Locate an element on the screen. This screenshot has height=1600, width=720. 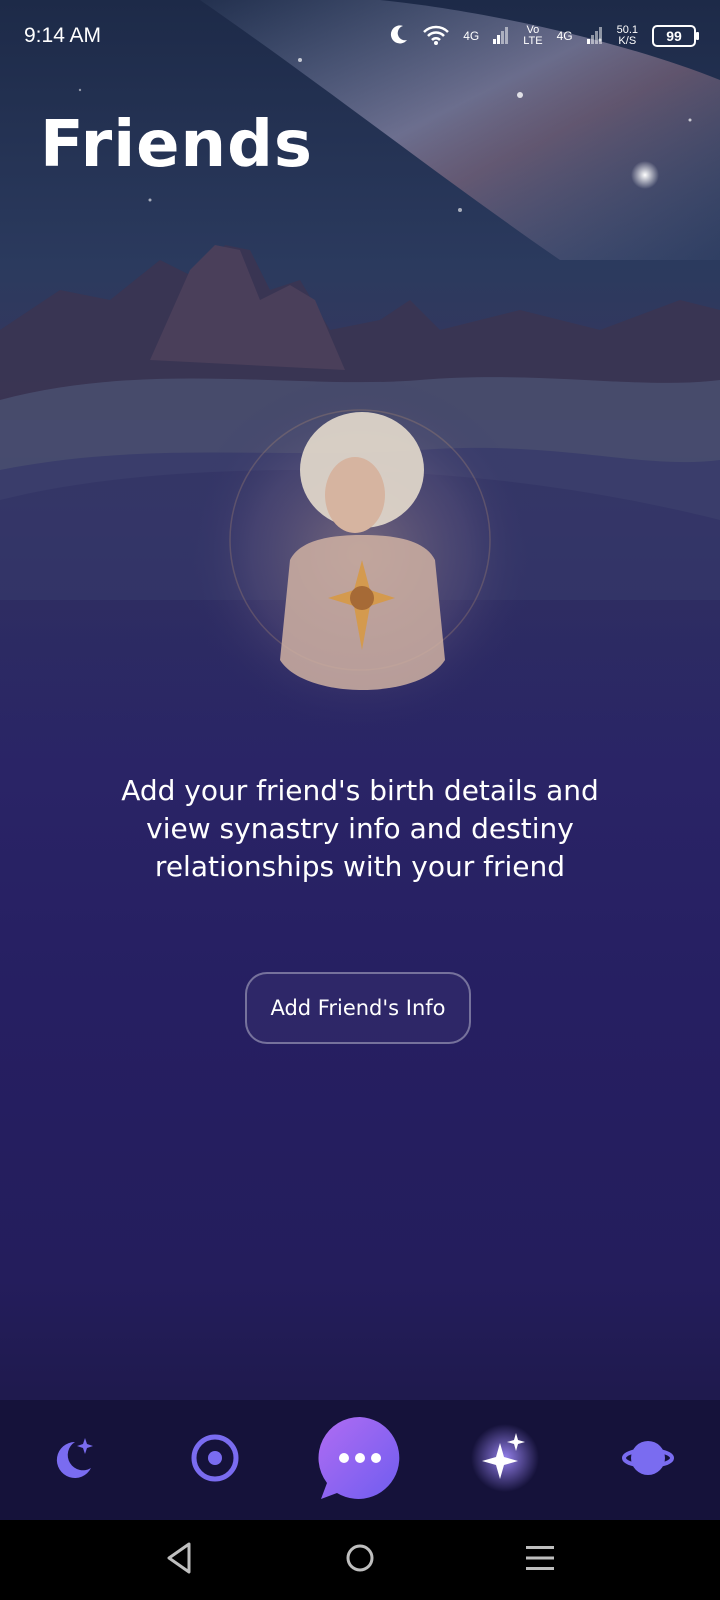
system-menu-button is located at coordinates (540, 1560).